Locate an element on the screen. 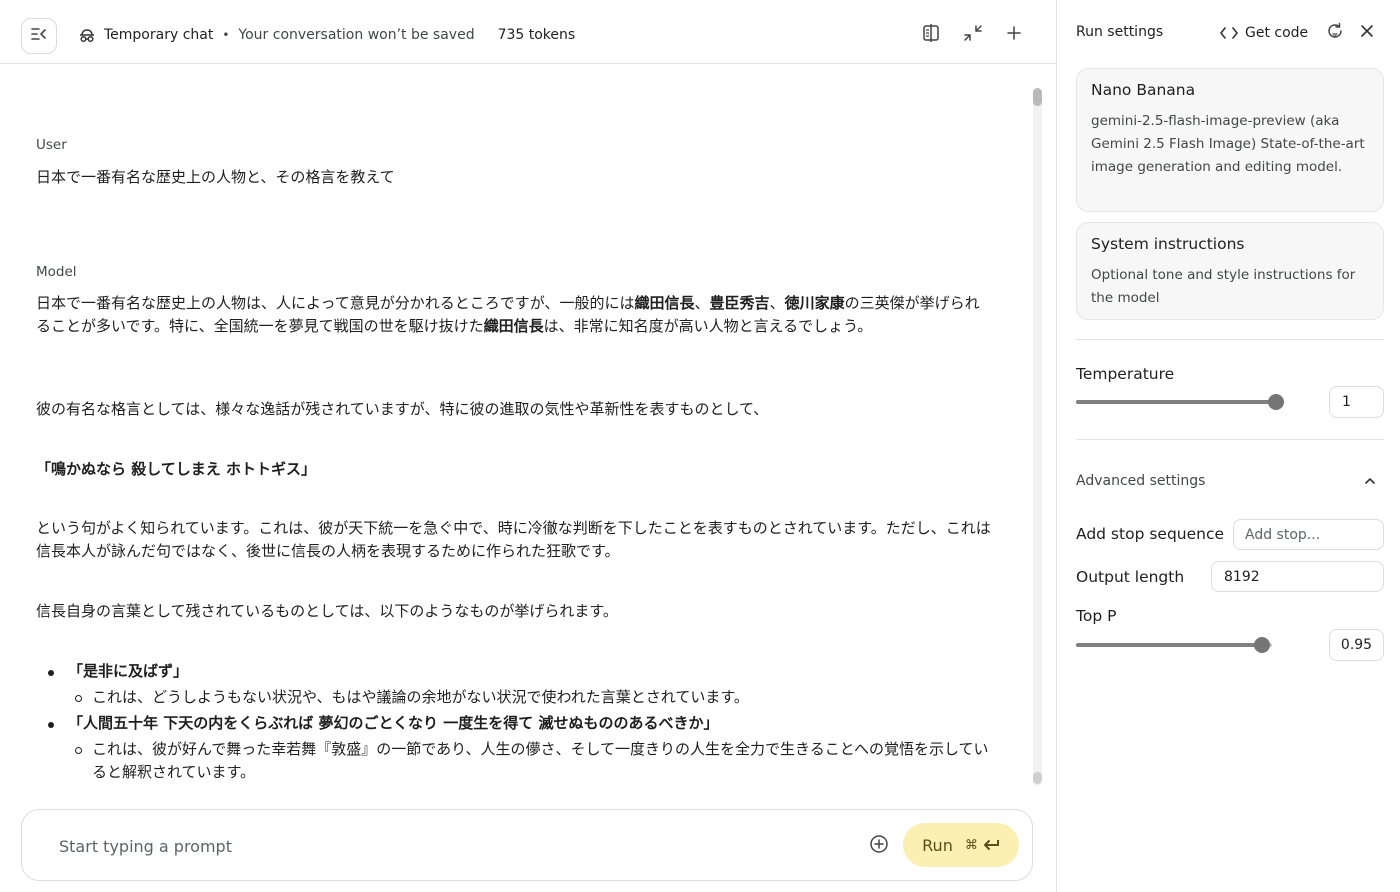 The height and width of the screenshot is (892, 1400). advanced-settings-toggle: Advanced settings is located at coordinates (1230, 483).